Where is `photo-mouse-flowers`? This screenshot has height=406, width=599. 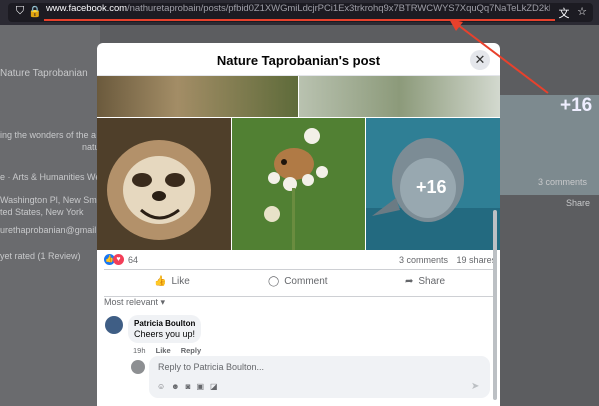 photo-mouse-flowers is located at coordinates (298, 184).